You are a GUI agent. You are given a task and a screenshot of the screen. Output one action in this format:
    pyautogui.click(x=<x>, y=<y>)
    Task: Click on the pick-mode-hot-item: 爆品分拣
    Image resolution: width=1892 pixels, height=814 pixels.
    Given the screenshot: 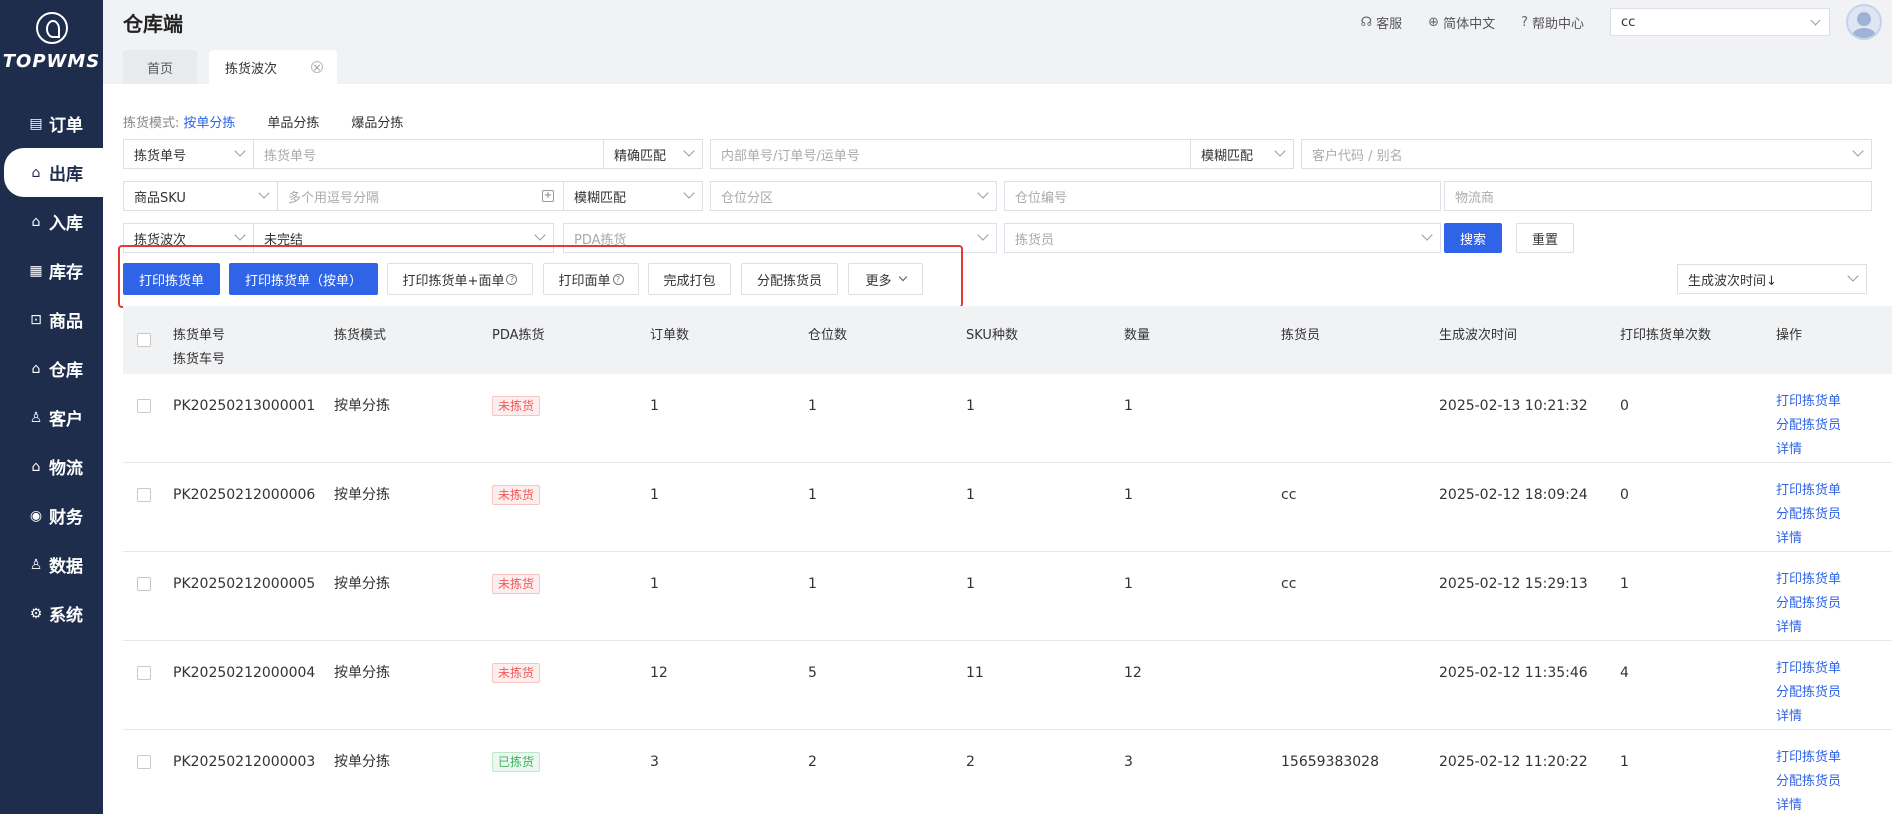 What is the action you would take?
    pyautogui.click(x=377, y=121)
    